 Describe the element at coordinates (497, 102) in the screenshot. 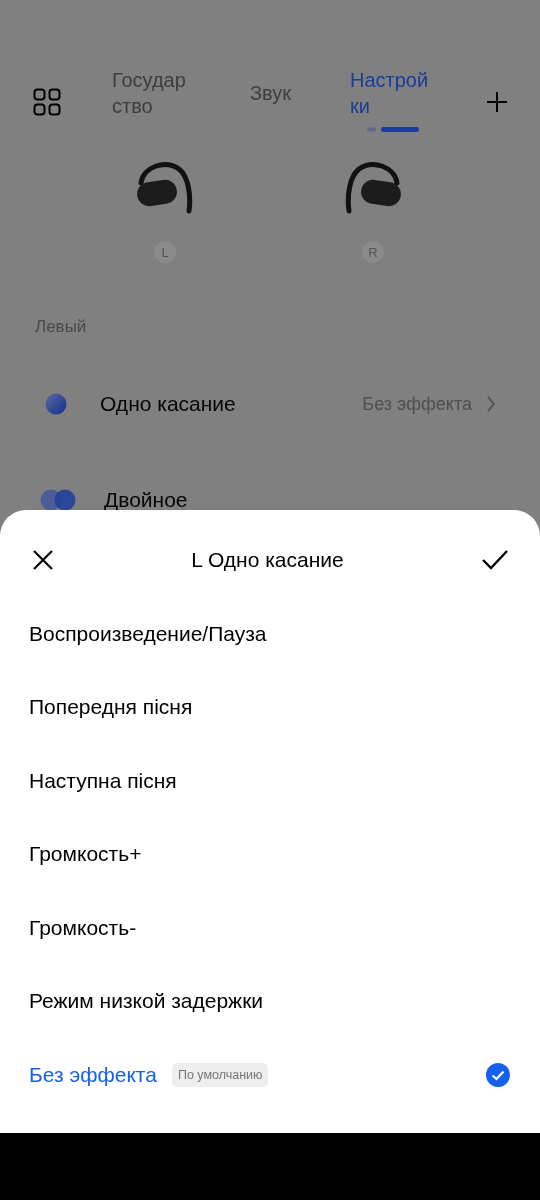

I see `add-icon` at that location.